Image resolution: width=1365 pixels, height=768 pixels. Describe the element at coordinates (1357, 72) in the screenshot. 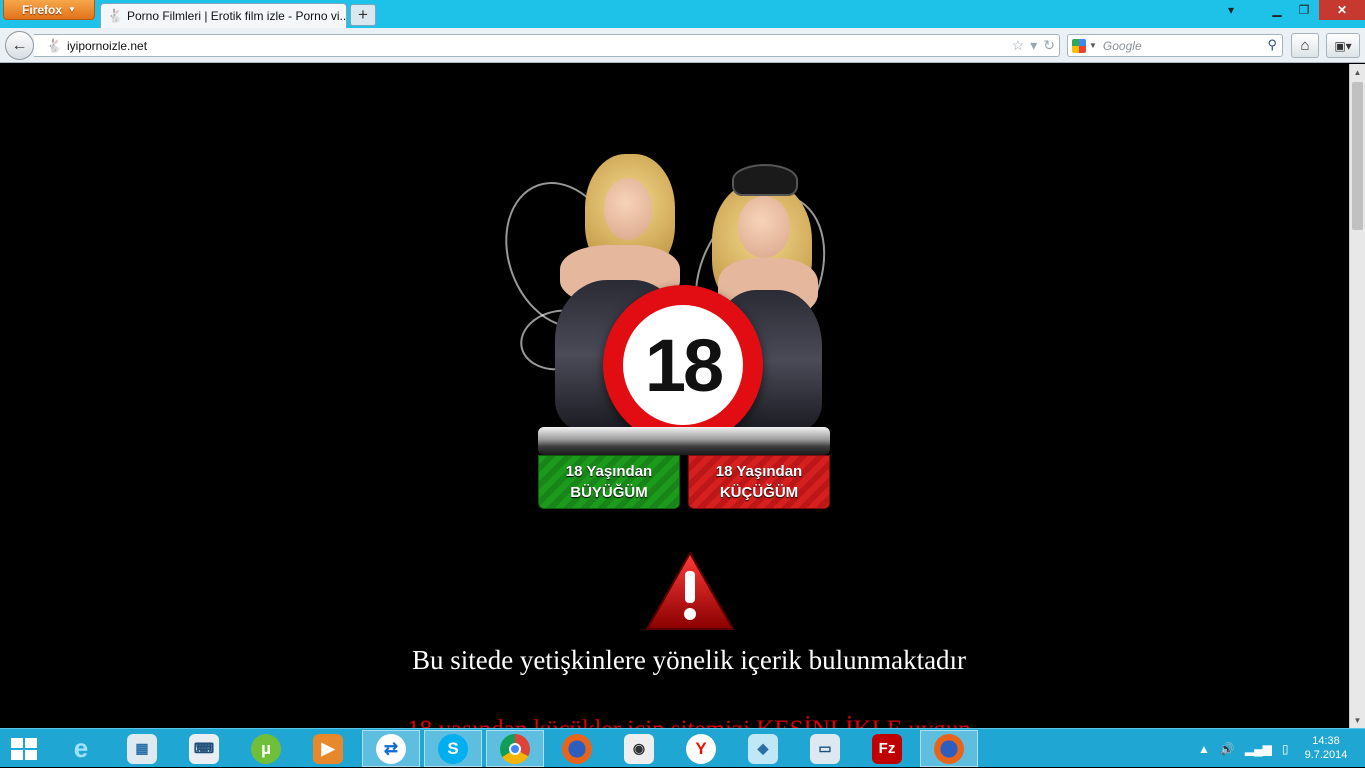

I see `scroll-up-icon: ▲` at that location.